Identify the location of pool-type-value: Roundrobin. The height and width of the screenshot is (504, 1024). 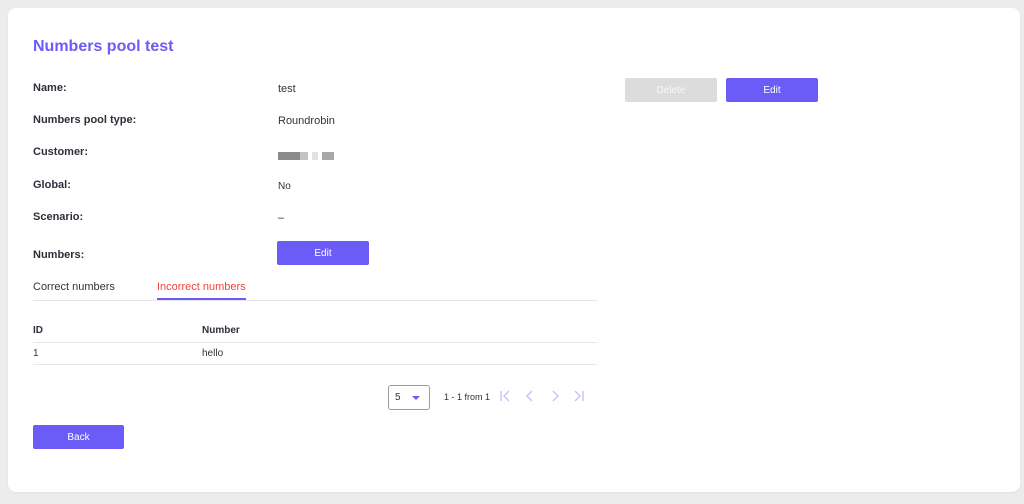
(306, 121).